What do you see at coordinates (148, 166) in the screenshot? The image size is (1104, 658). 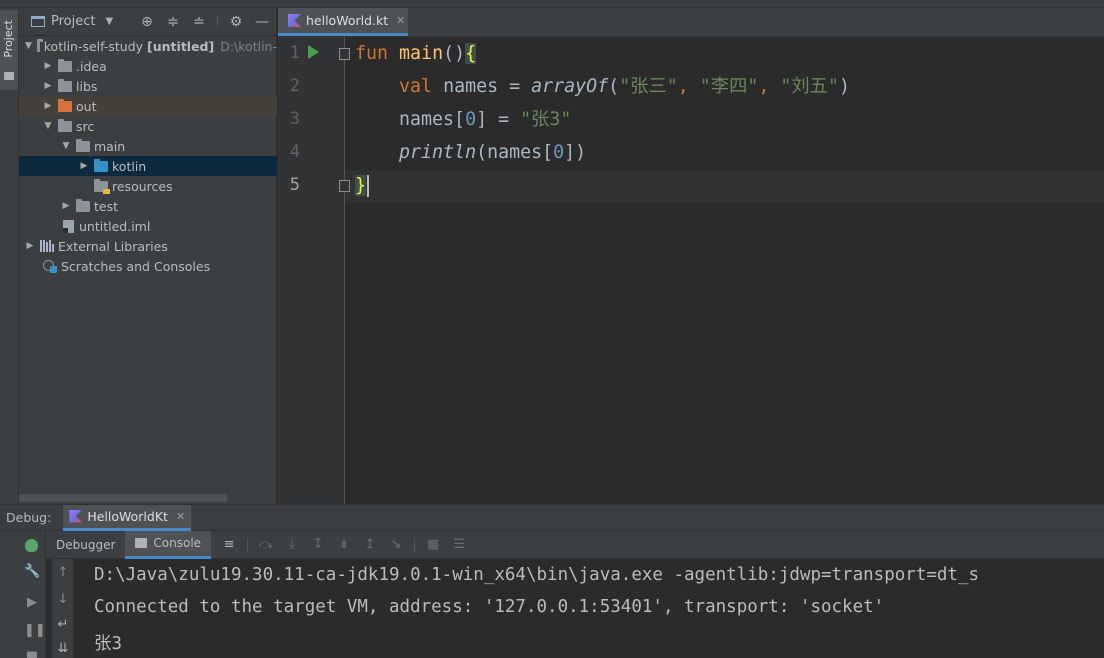 I see `tree-item-kotlin: ▶ kotlin` at bounding box center [148, 166].